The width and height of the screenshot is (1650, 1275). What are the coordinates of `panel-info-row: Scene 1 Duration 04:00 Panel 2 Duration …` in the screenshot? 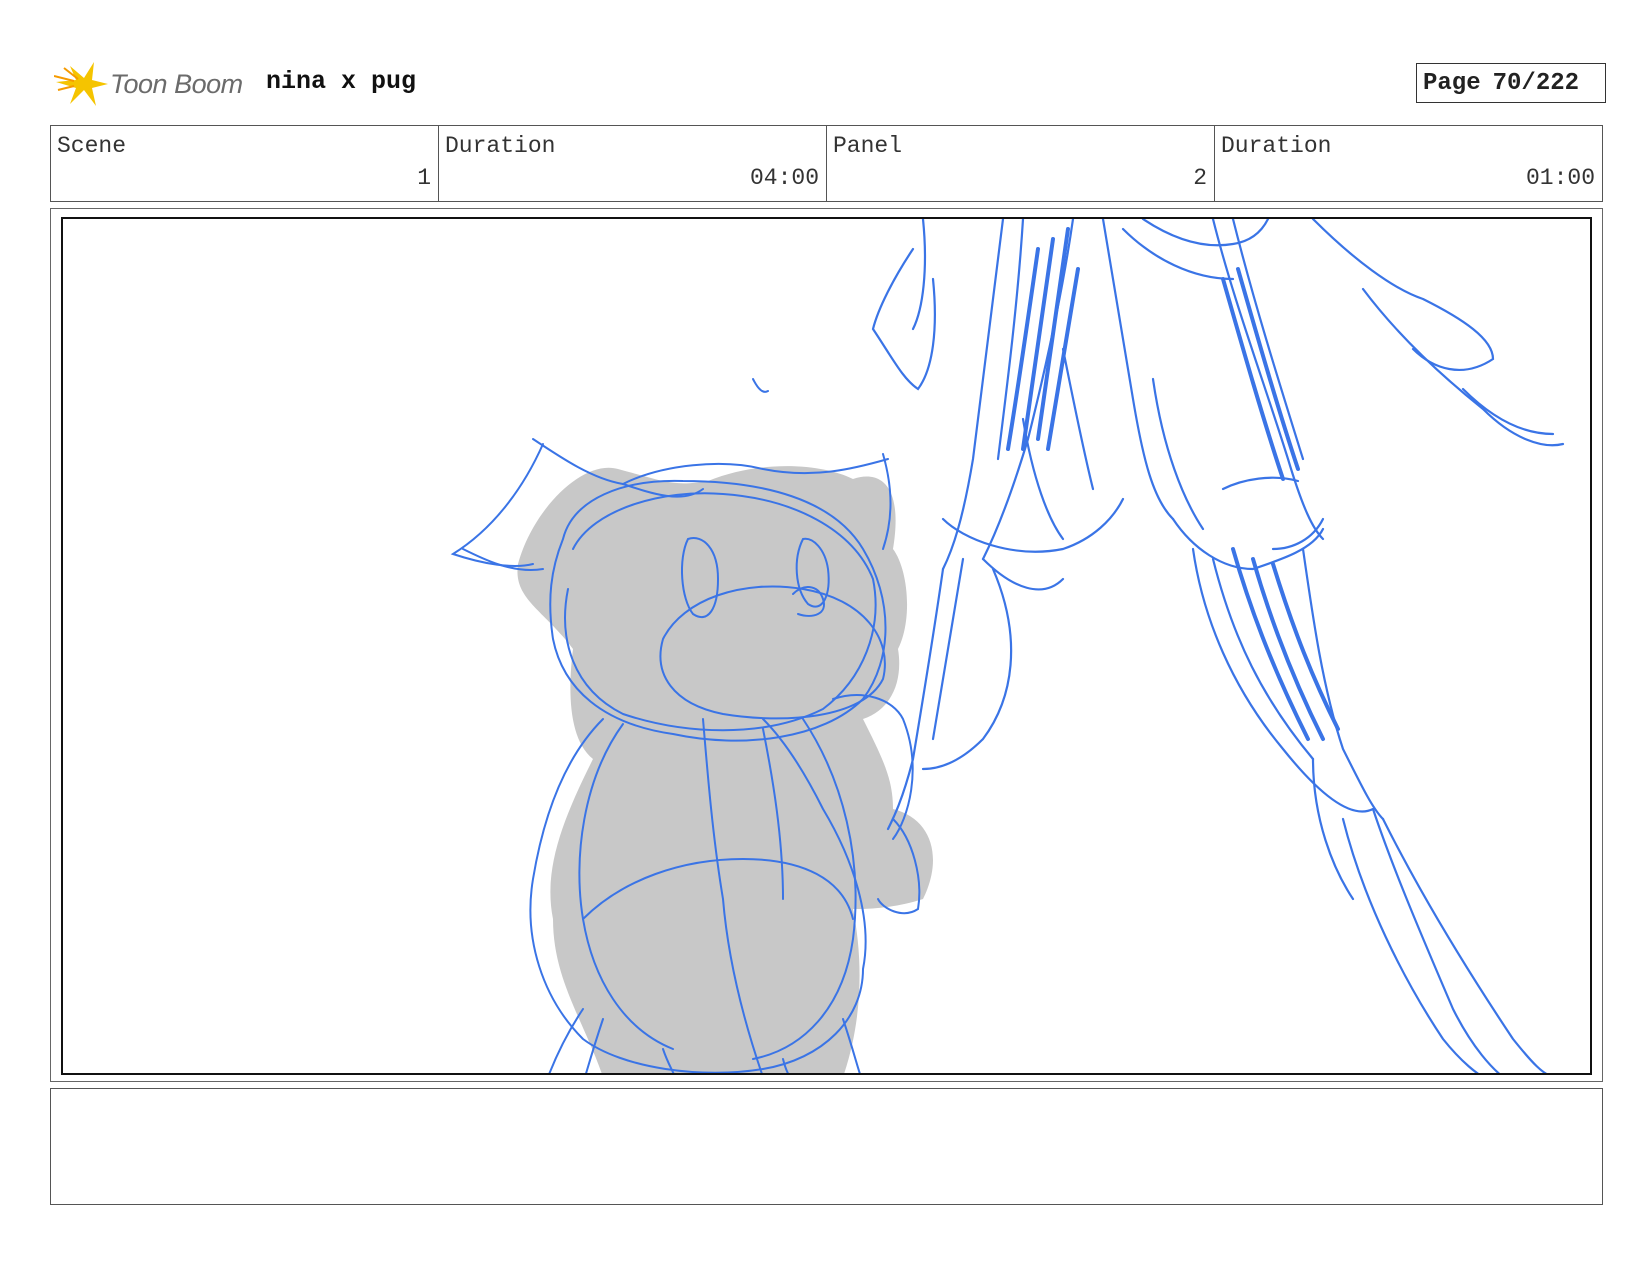 It's located at (826, 163).